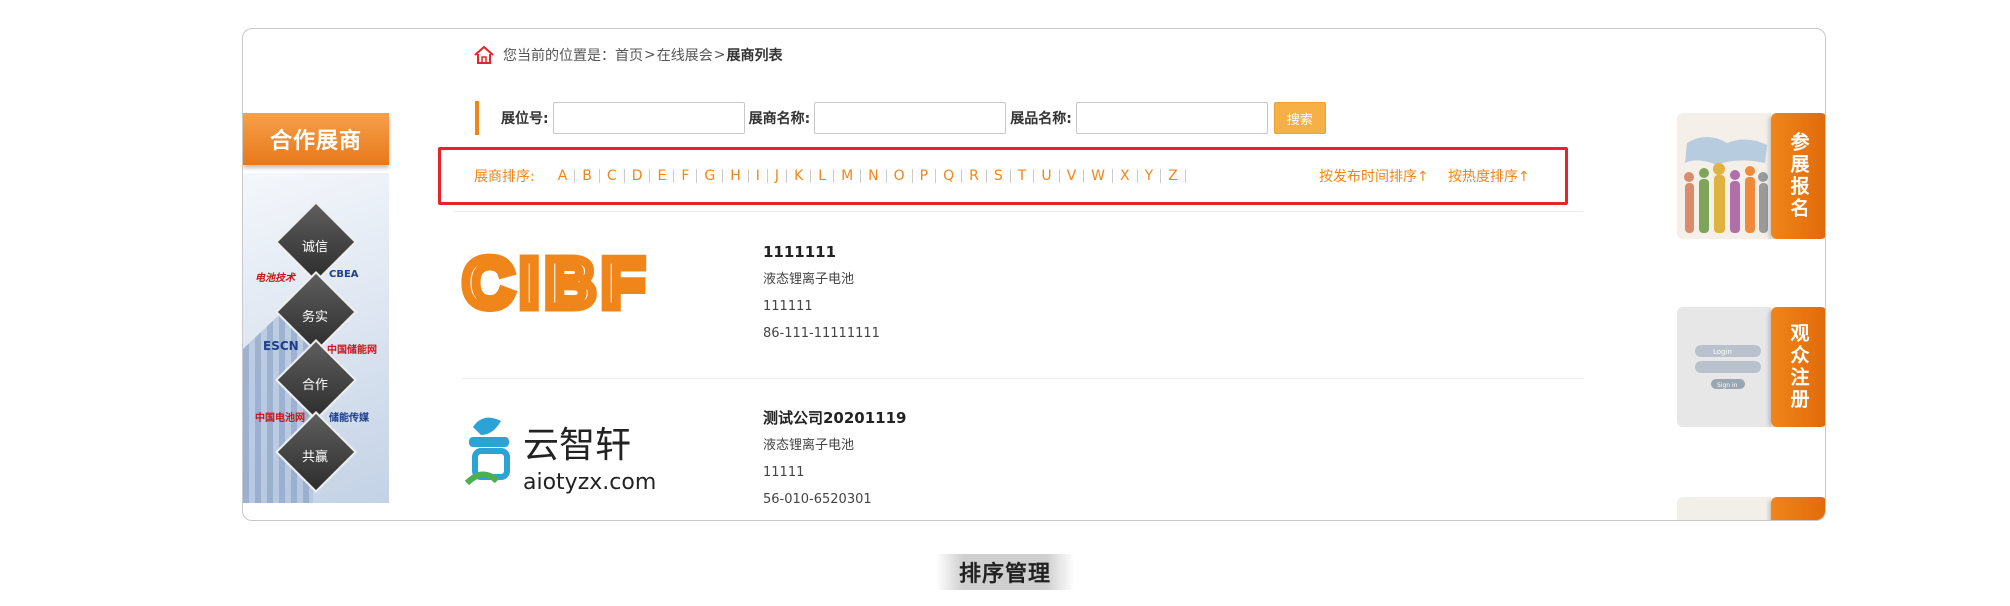 Image resolution: width=2010 pixels, height=606 pixels. I want to click on sort-label: 展商排序:, so click(504, 177).